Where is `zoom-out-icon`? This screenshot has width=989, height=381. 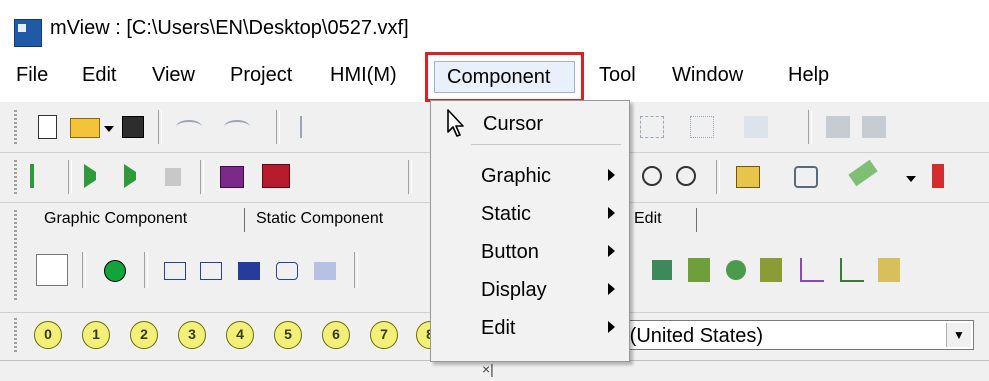 zoom-out-icon is located at coordinates (686, 176).